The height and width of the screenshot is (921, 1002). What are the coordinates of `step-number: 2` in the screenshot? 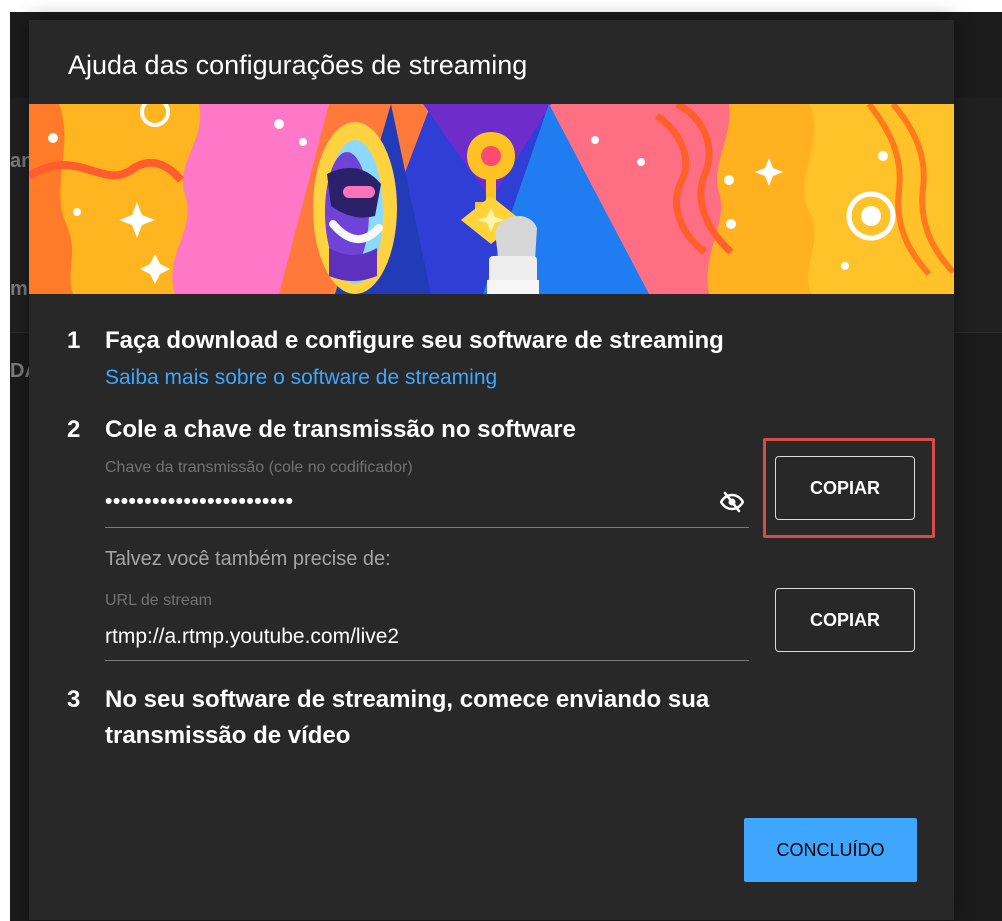 It's located at (74, 429).